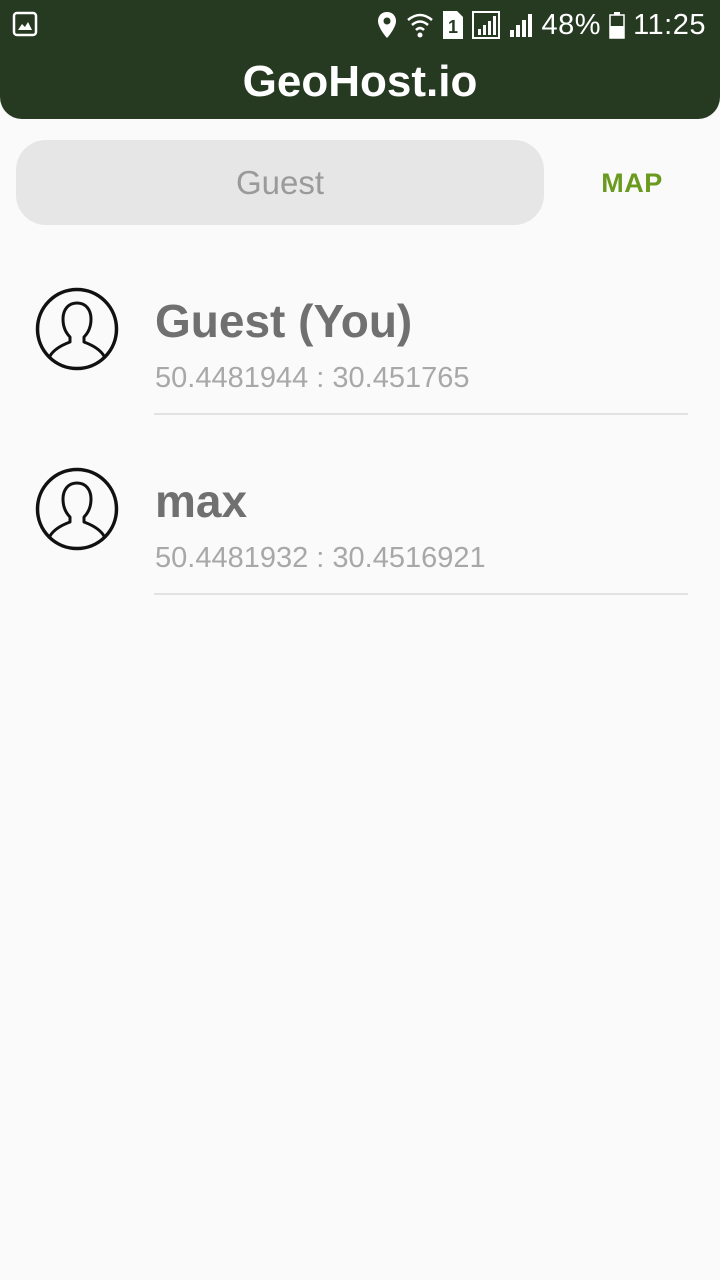 The image size is (720, 1280). What do you see at coordinates (669, 24) in the screenshot?
I see `clock: 11:25` at bounding box center [669, 24].